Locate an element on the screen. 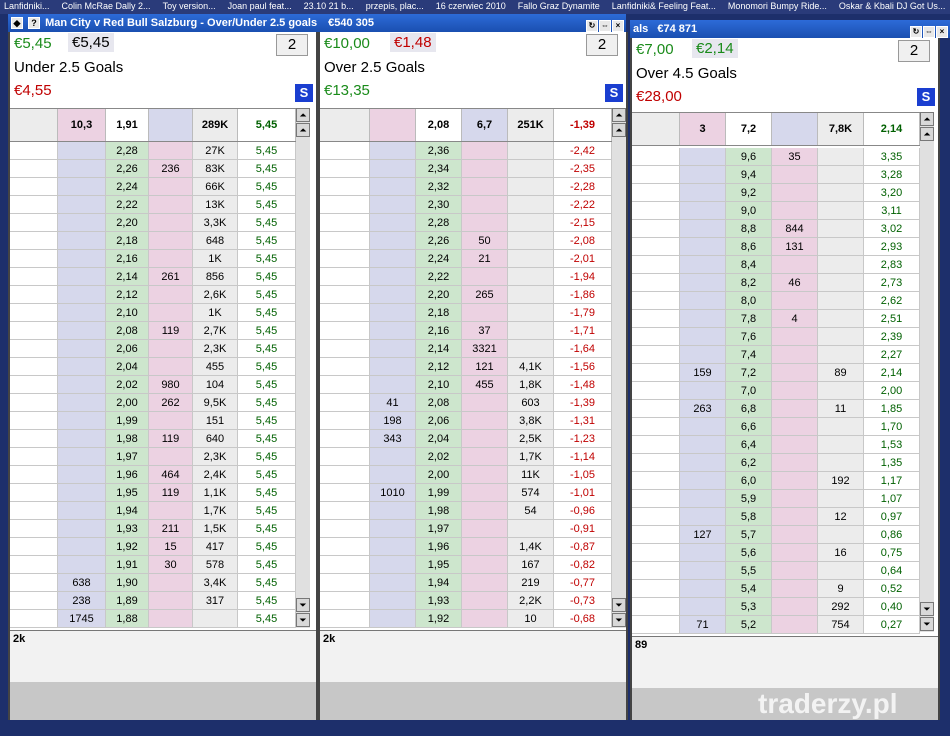 The image size is (950, 736). taskbar-item: Fallo Graz Dynamite is located at coordinates (559, 6).